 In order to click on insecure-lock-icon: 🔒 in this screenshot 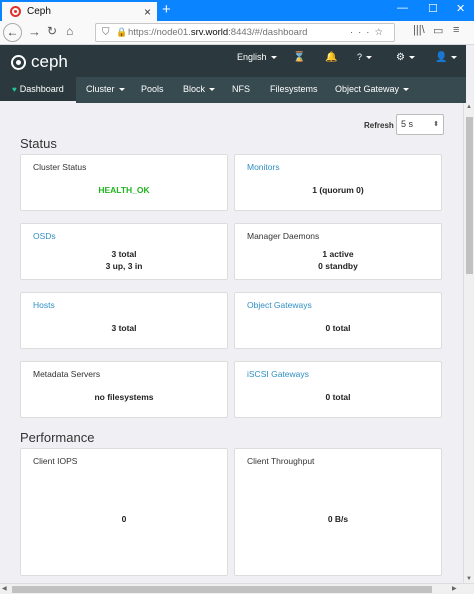, I will do `click(121, 32)`.